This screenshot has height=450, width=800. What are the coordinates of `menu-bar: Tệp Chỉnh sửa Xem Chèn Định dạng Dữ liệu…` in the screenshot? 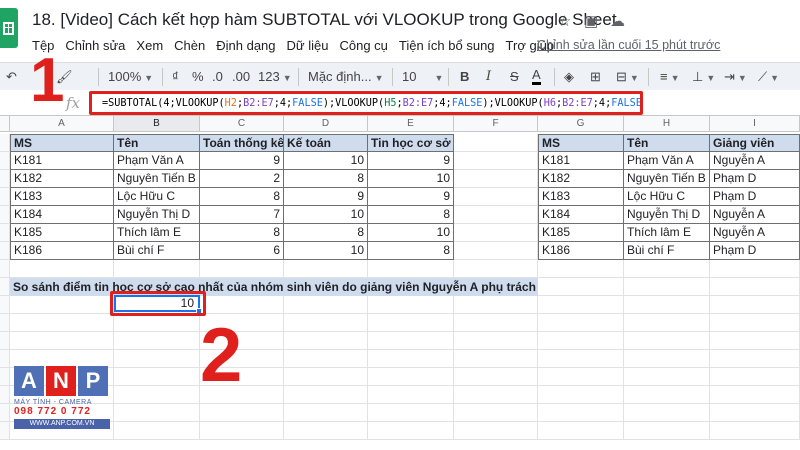 It's located at (298, 48).